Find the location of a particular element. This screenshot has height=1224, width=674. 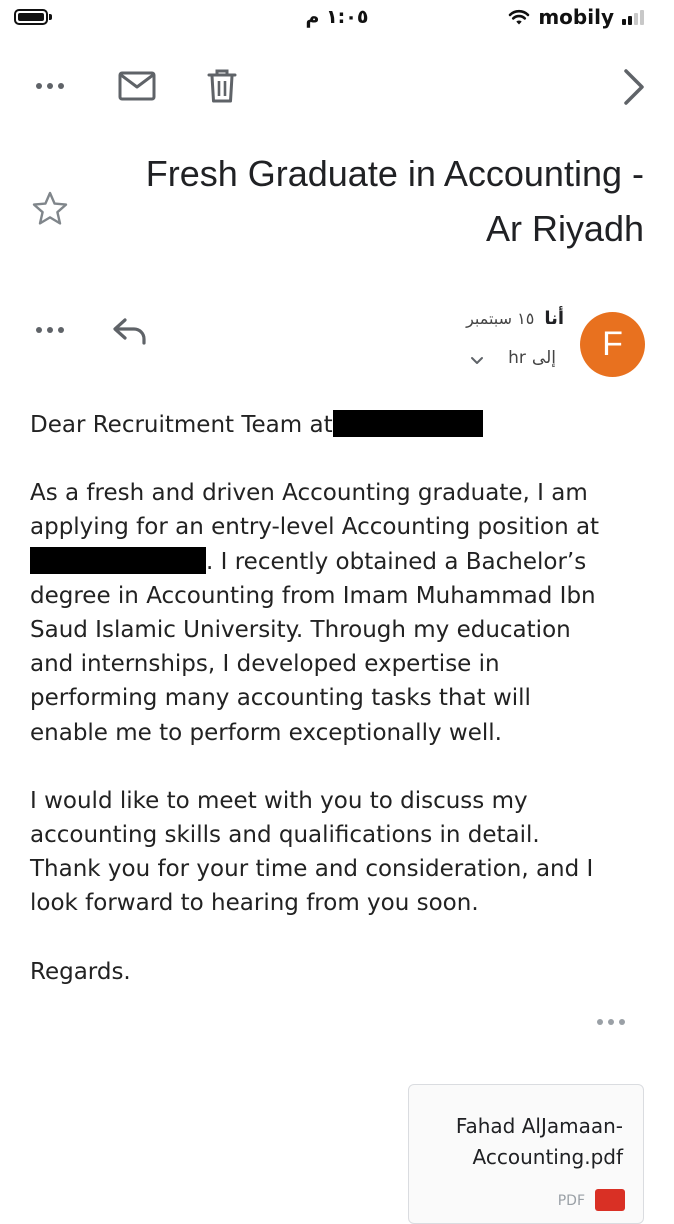

trash-icon is located at coordinates (222, 86).